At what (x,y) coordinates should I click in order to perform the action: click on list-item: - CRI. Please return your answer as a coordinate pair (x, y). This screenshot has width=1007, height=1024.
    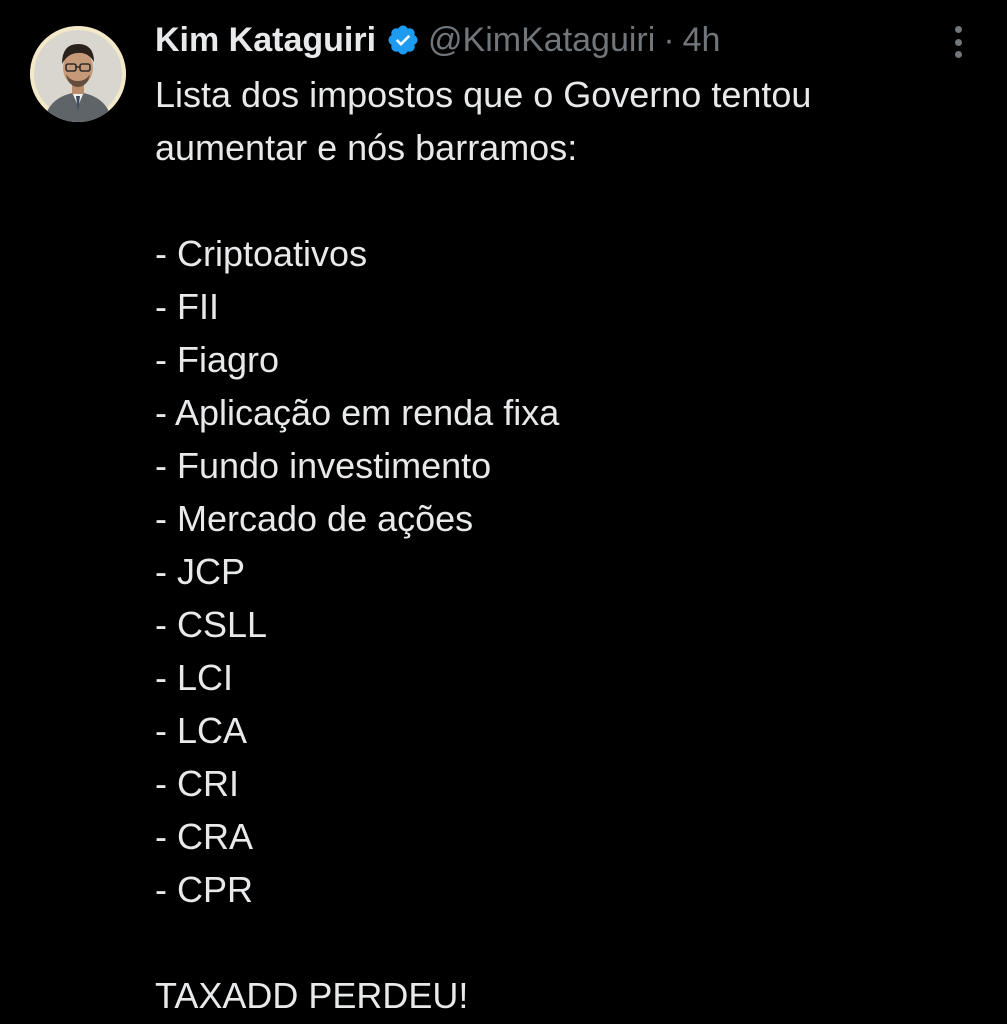
    Looking at the image, I should click on (197, 783).